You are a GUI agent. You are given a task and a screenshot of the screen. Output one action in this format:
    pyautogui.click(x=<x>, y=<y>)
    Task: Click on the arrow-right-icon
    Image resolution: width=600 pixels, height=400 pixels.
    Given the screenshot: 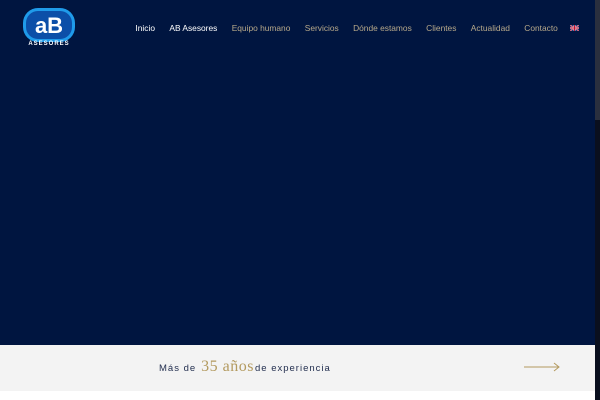 What is the action you would take?
    pyautogui.click(x=542, y=367)
    